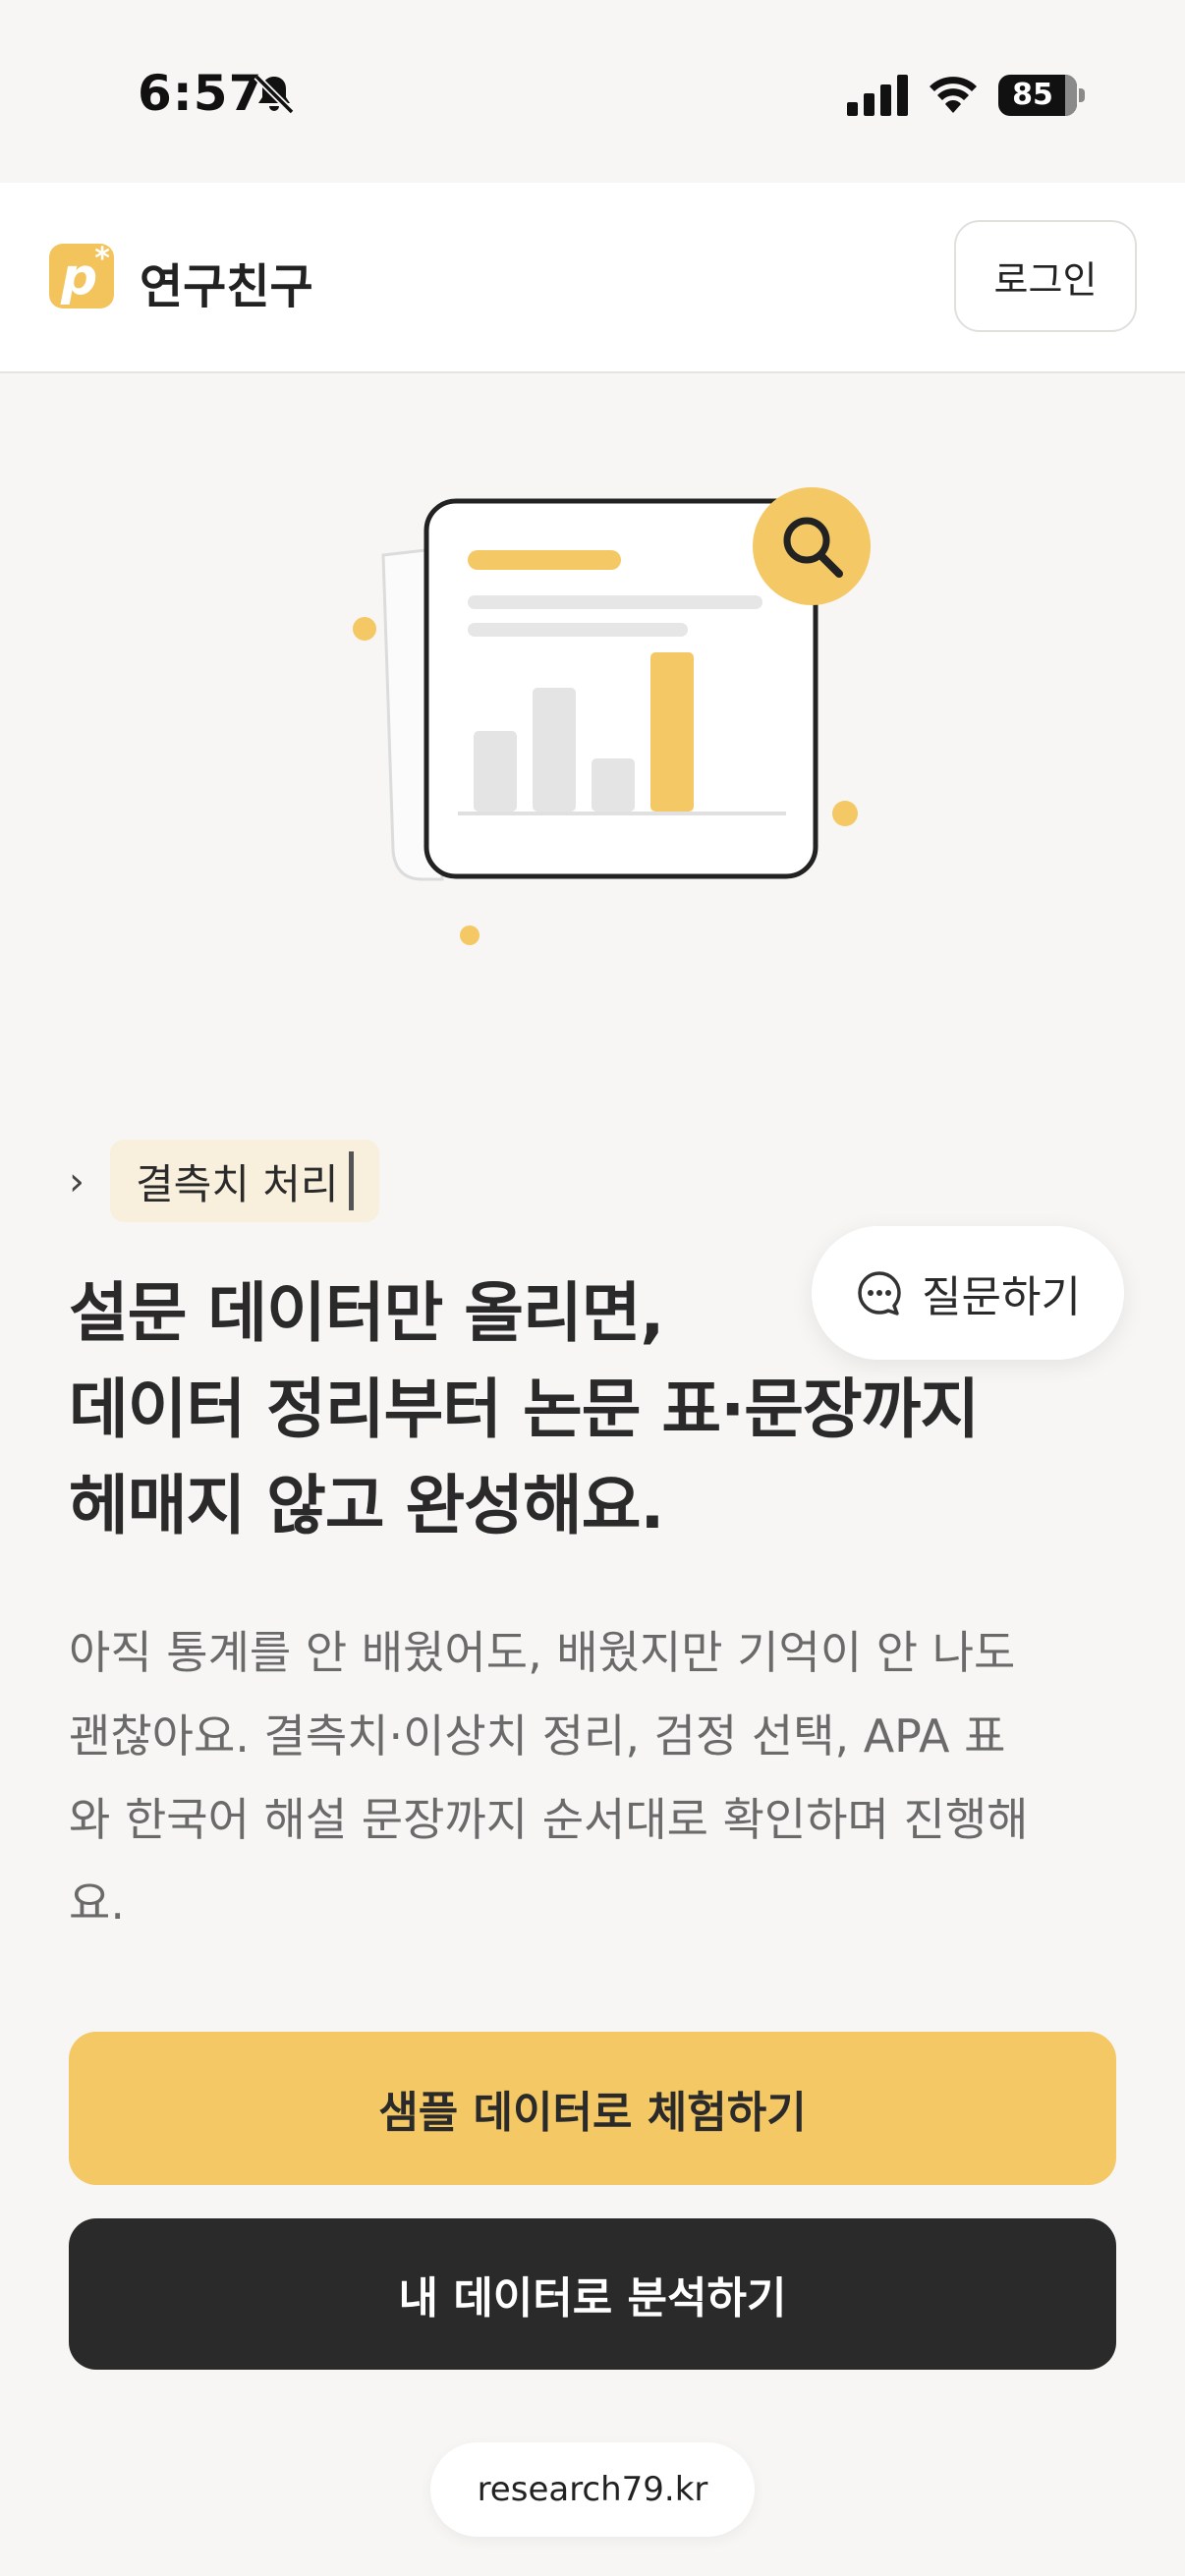  What do you see at coordinates (97, 1903) in the screenshot?
I see `description-line: 요.` at bounding box center [97, 1903].